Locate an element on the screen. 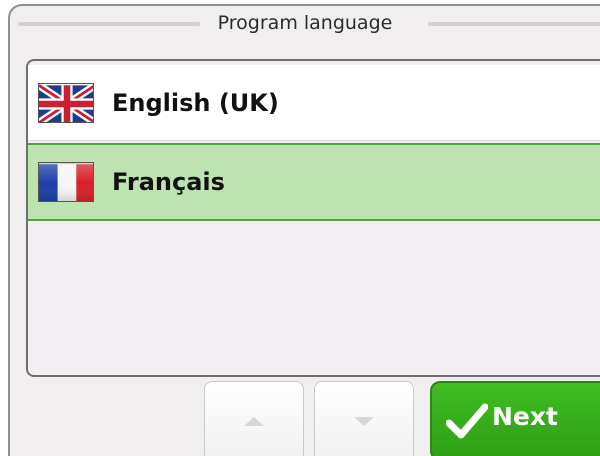 The image size is (600, 456). title-divider-right is located at coordinates (514, 24).